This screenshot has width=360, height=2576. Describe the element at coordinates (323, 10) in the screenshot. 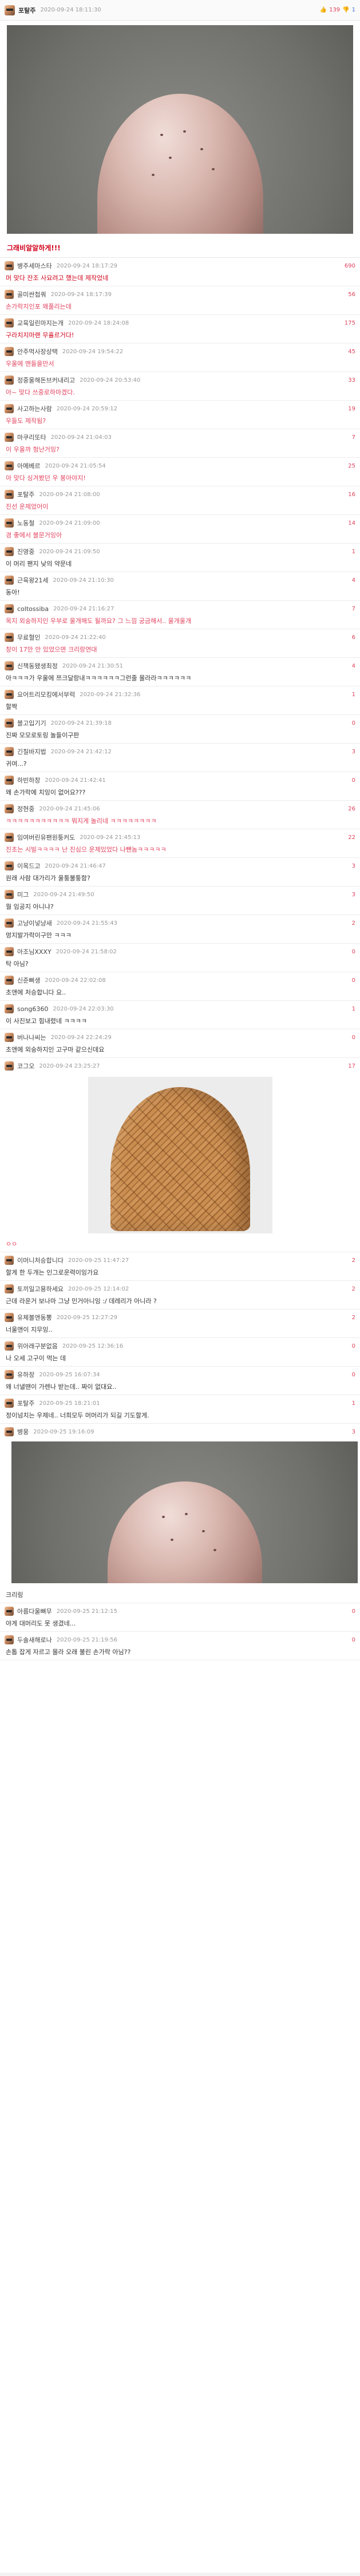

I see `thumbs-up-icon: 👍` at that location.